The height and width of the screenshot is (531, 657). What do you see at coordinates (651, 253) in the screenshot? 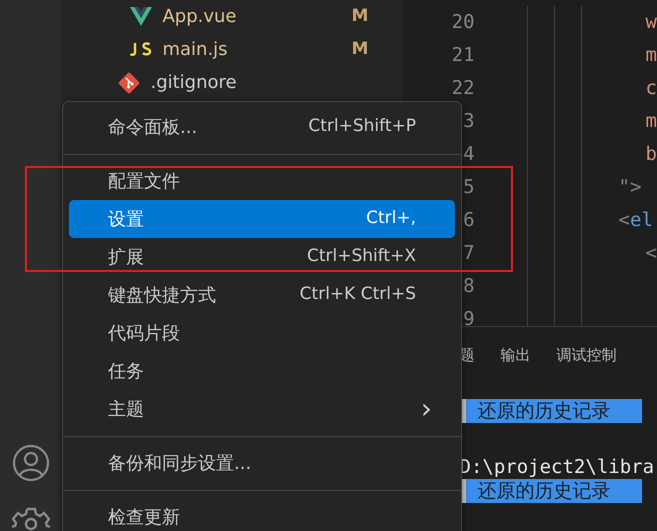
I see `code-text: <` at bounding box center [651, 253].